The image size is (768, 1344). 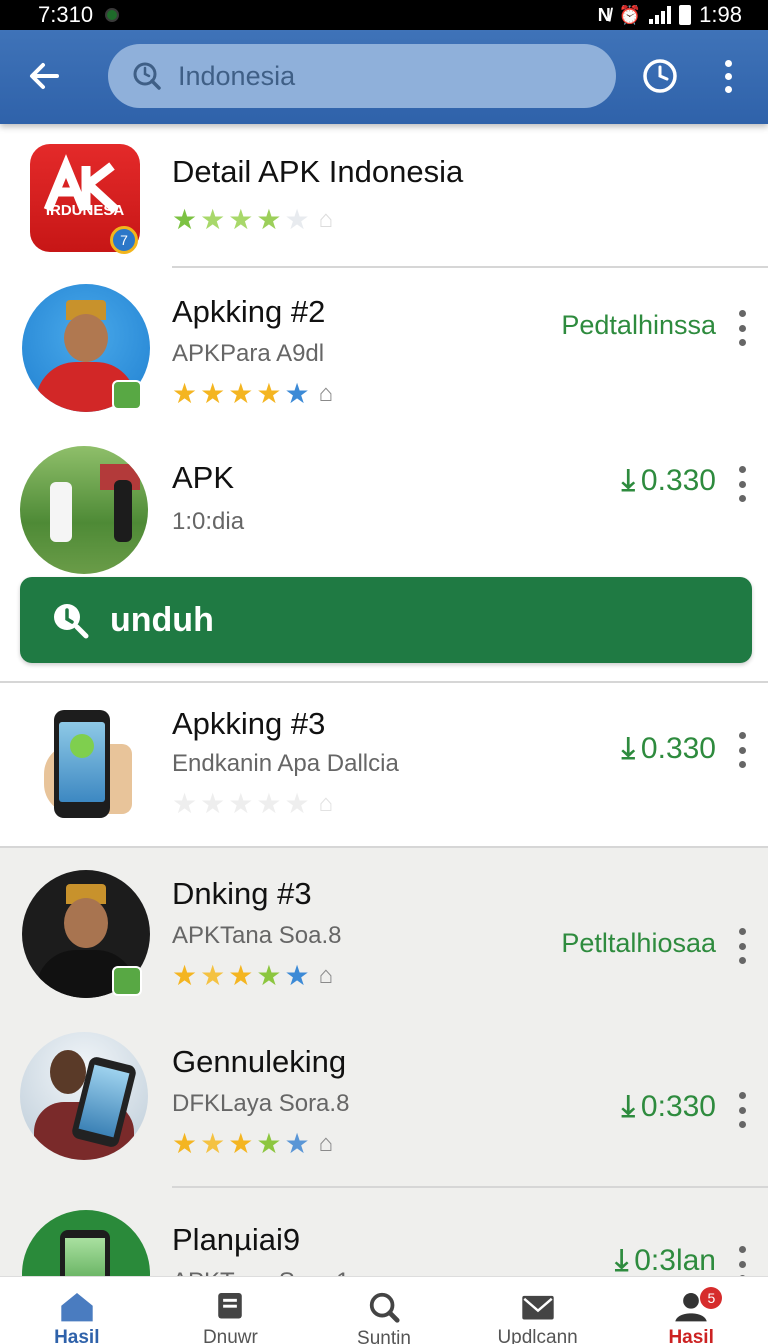 I want to click on nav-label: Updlcann, so click(x=537, y=1335).